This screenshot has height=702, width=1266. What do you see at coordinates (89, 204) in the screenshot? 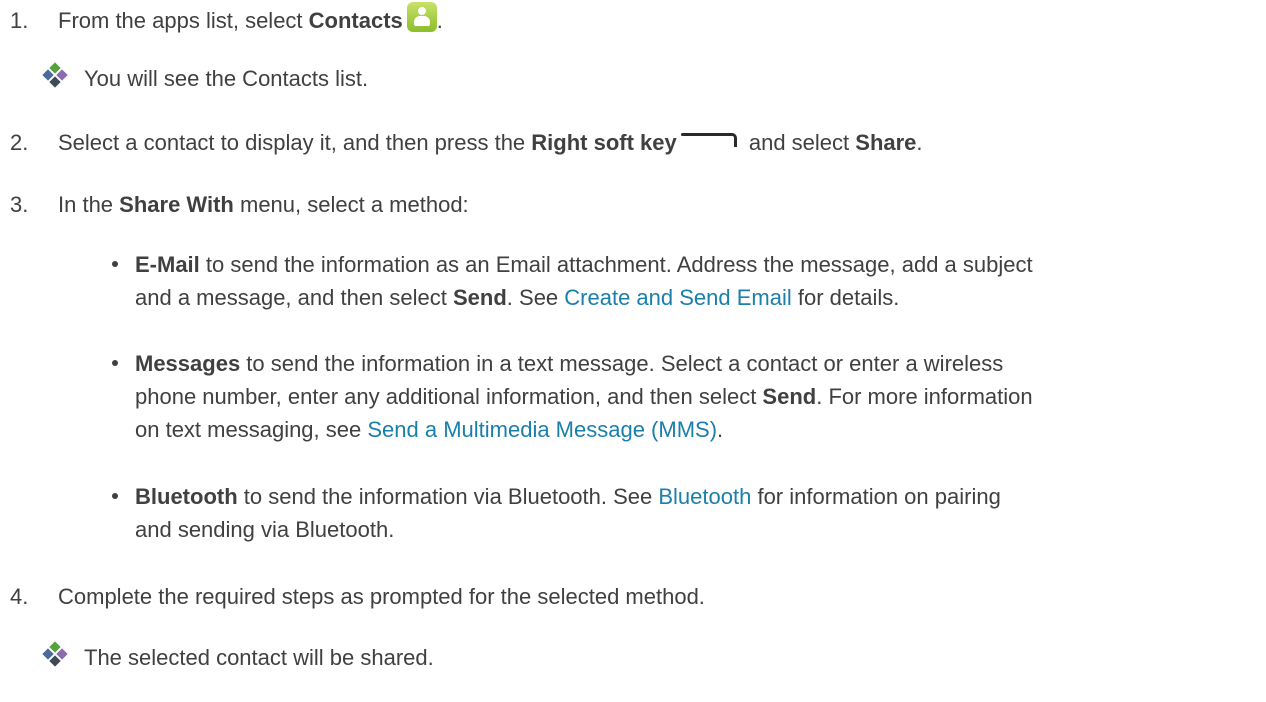
I see `step-text: In the` at bounding box center [89, 204].